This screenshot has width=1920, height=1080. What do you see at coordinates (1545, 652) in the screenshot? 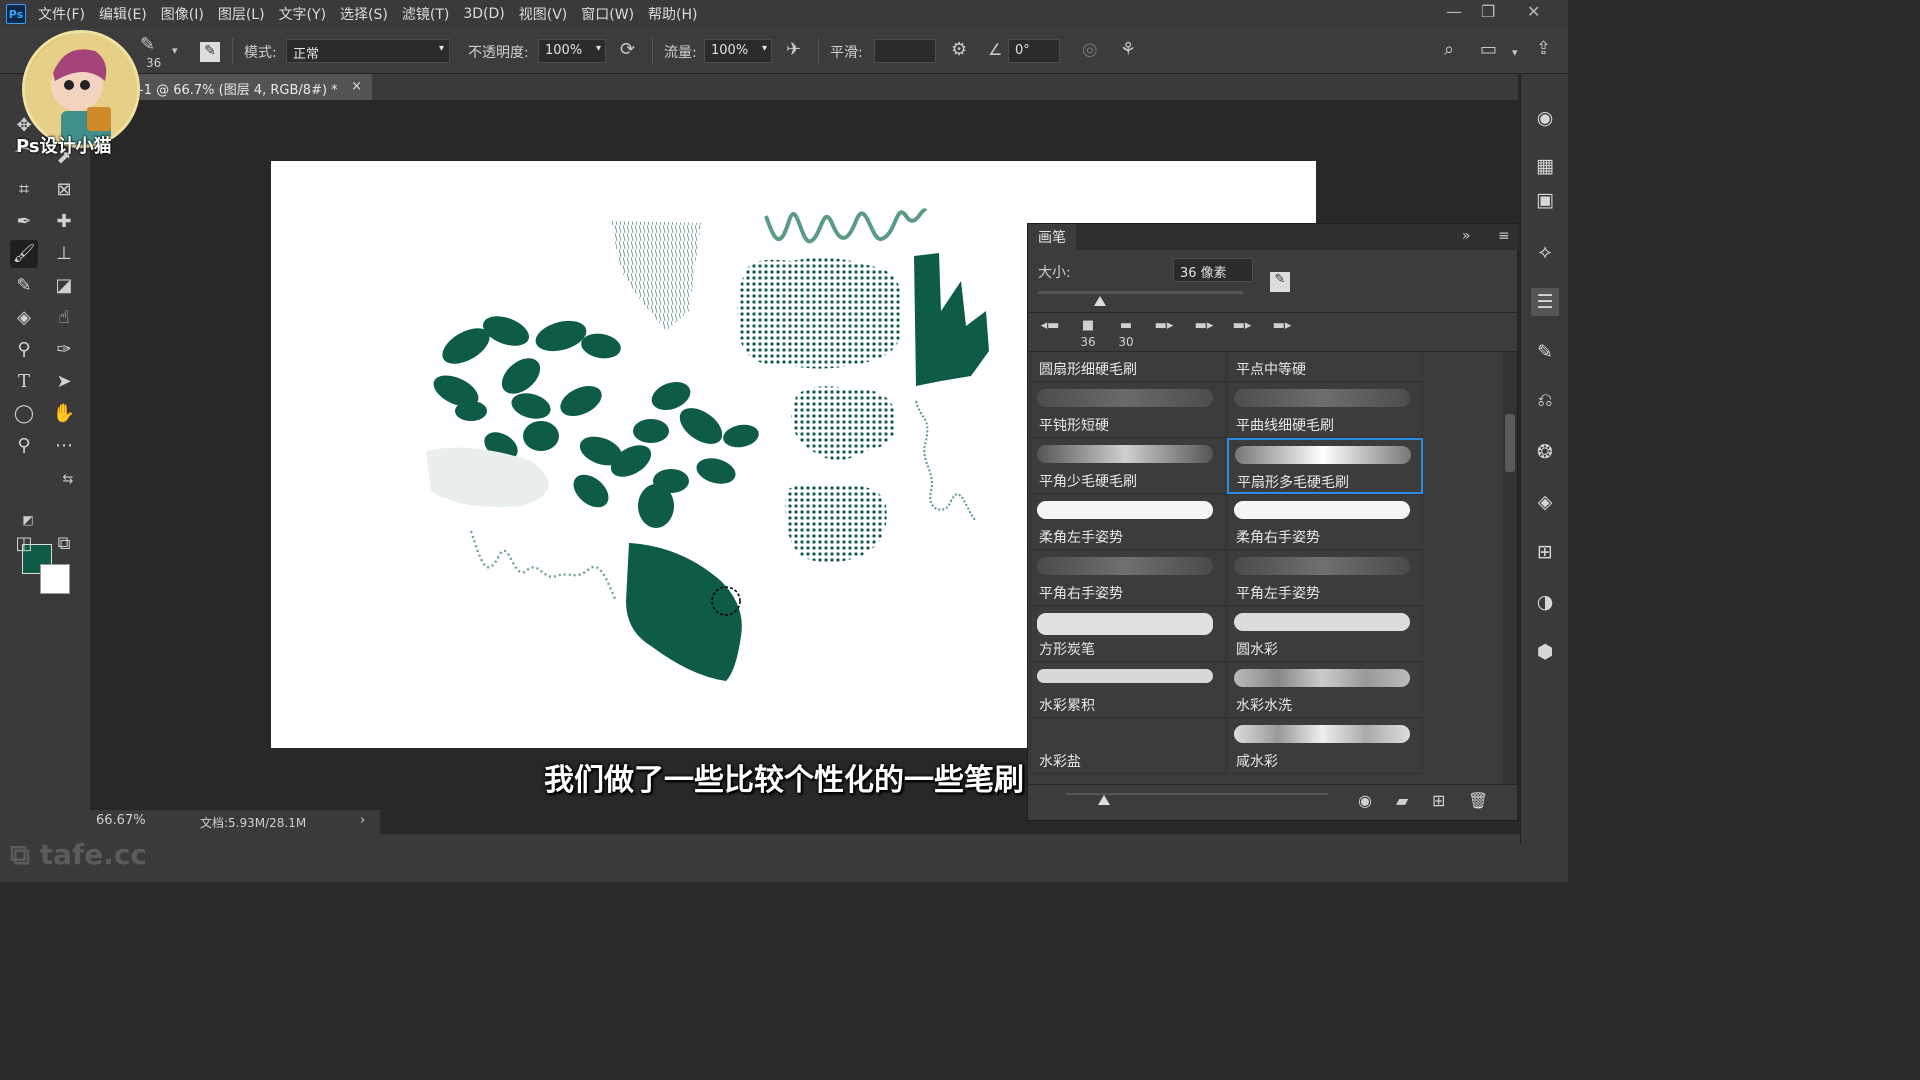
I see `3d-panel-icon: ⬢` at bounding box center [1545, 652].